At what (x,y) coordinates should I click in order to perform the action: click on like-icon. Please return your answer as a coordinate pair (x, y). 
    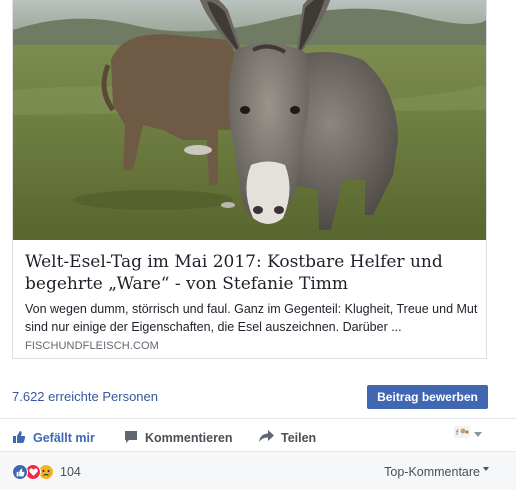
    Looking at the image, I should click on (20, 472).